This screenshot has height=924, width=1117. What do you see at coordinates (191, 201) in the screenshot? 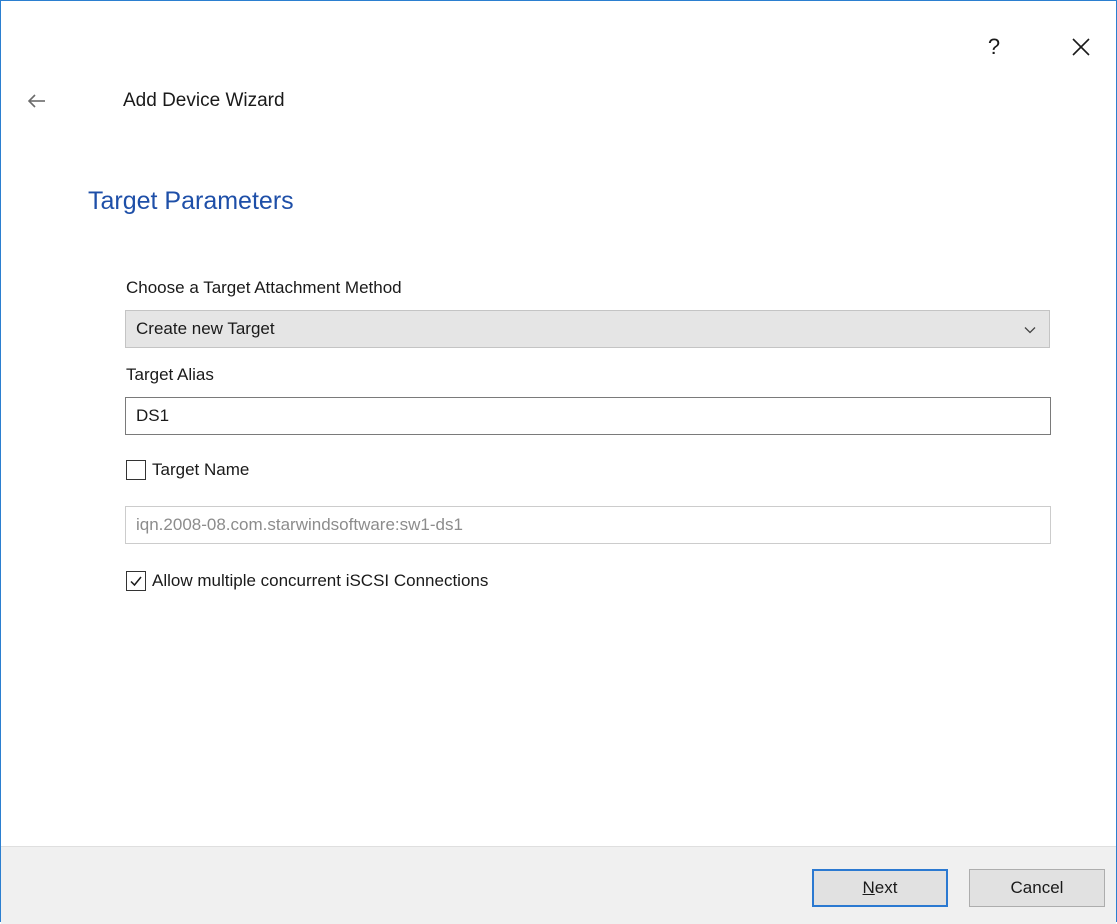
I see `page-heading: Target Parameters` at bounding box center [191, 201].